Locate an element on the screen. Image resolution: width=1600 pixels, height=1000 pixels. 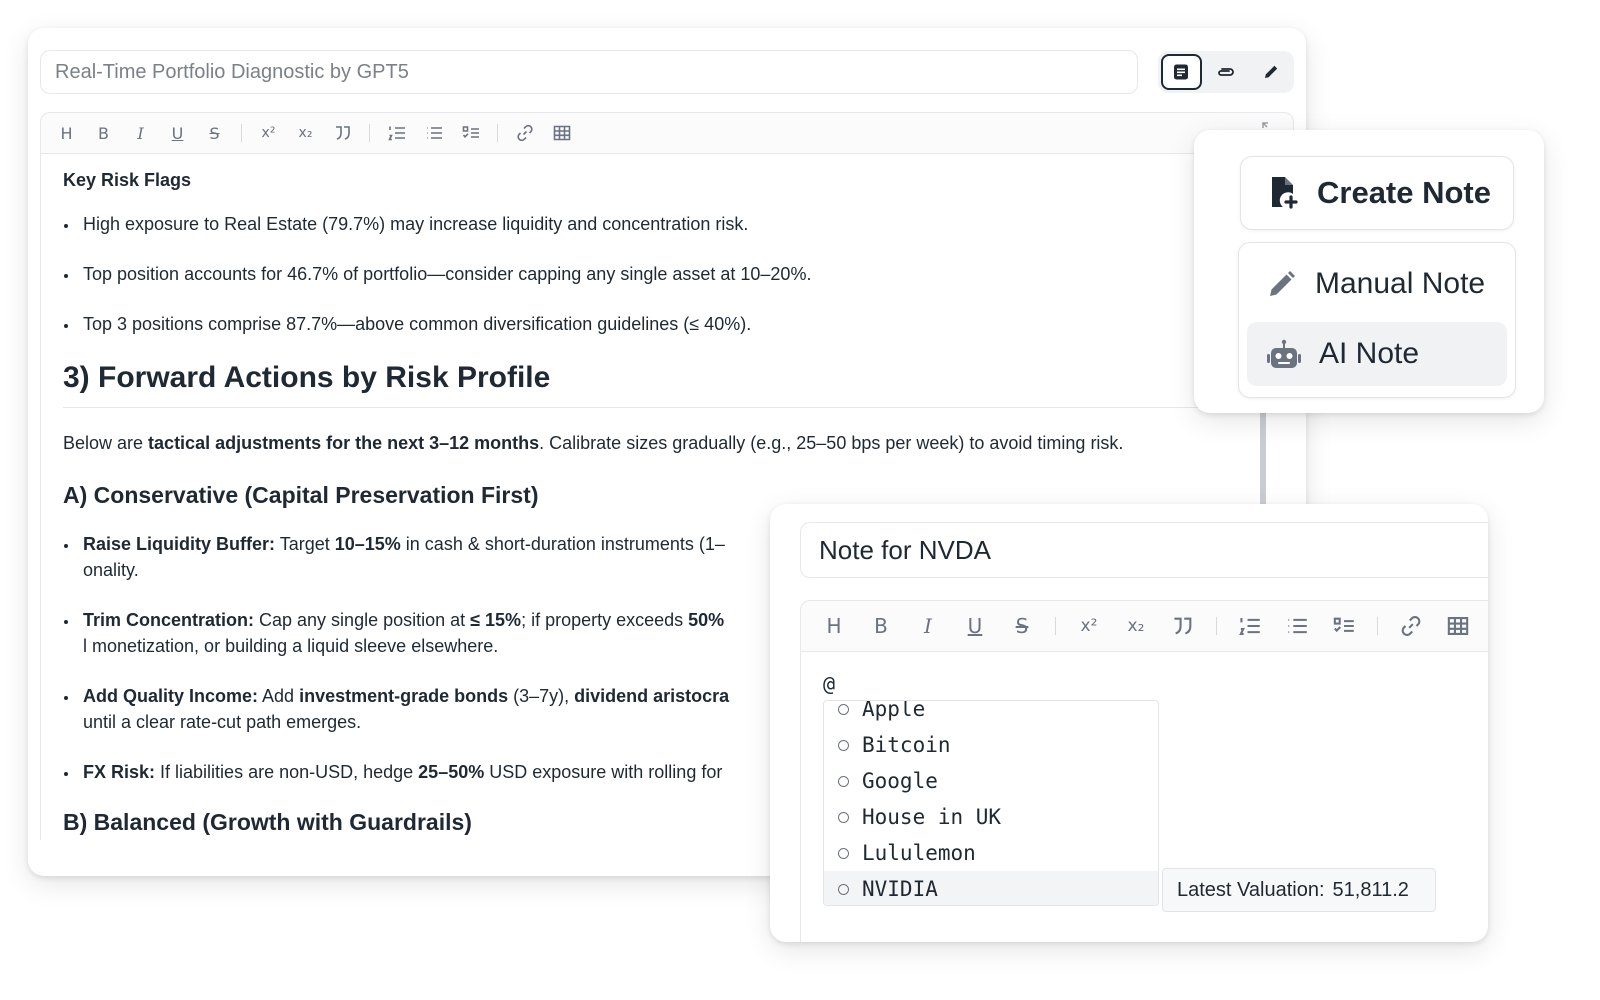
valuation-tooltip: Latest Valuation: 51,811.2 is located at coordinates (1299, 890).